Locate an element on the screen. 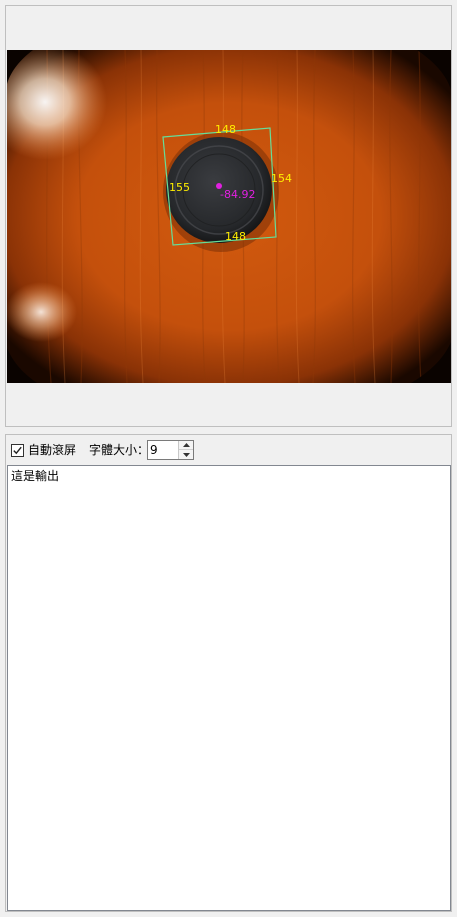  checkmark-icon is located at coordinates (17, 450).